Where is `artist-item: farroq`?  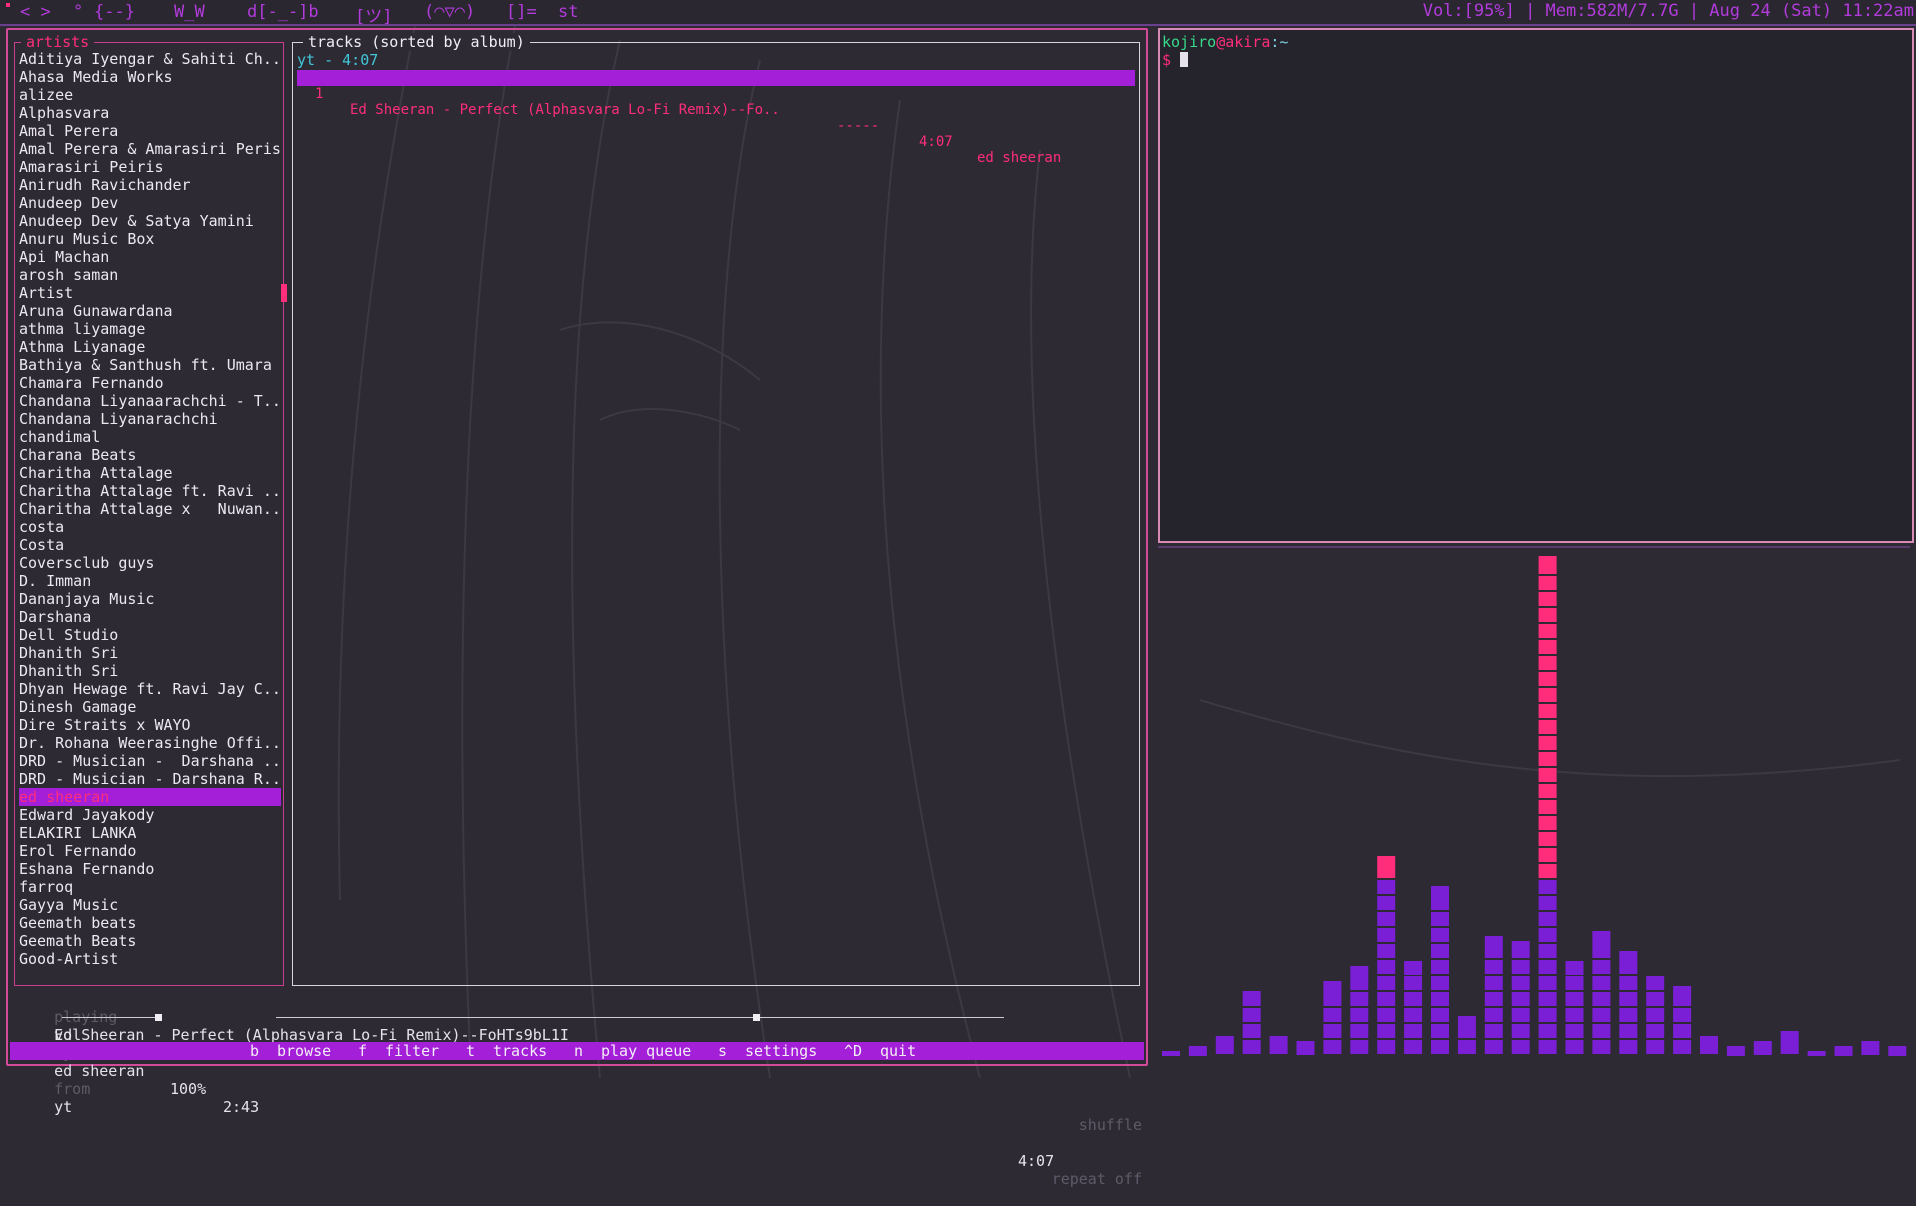 artist-item: farroq is located at coordinates (150, 887).